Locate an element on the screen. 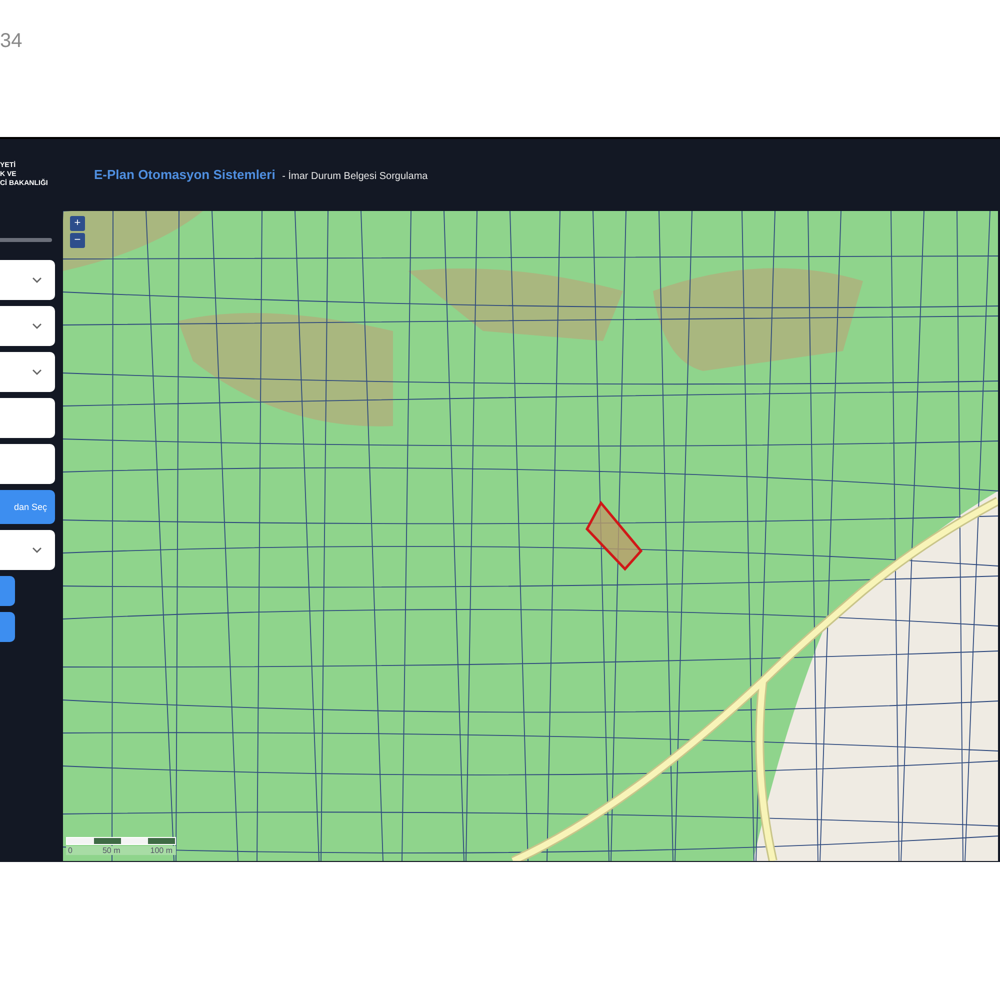 The width and height of the screenshot is (1000, 1000). scale-label: 50 m is located at coordinates (111, 850).